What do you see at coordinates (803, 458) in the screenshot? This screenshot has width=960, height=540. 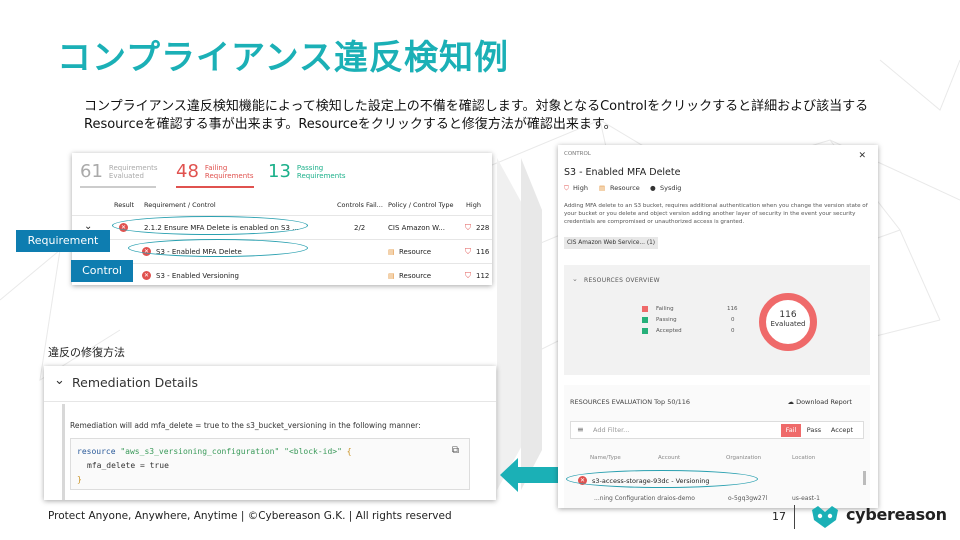 I see `col-location: Location` at bounding box center [803, 458].